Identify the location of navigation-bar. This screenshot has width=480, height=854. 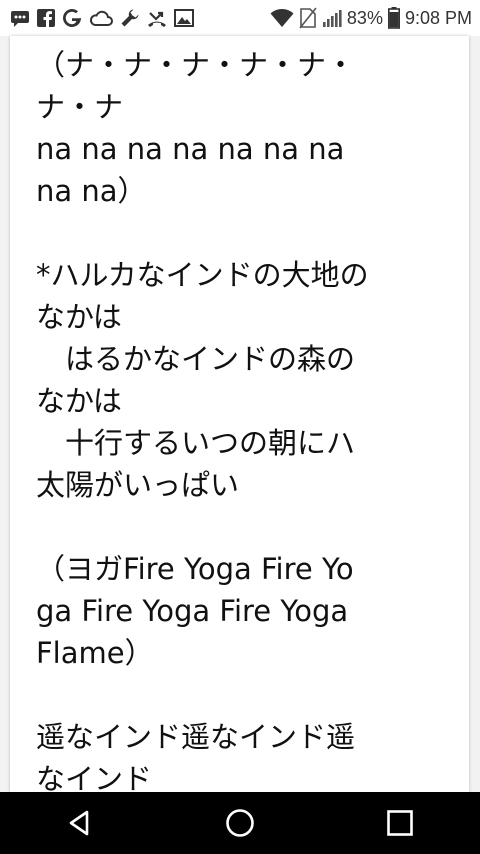
(240, 823).